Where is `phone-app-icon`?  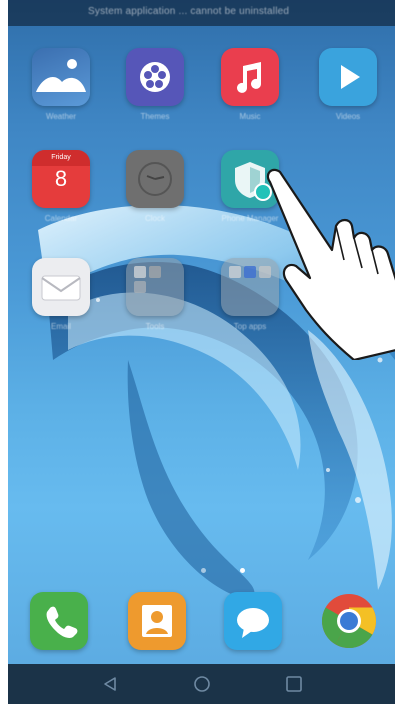
phone-app-icon is located at coordinates (59, 621).